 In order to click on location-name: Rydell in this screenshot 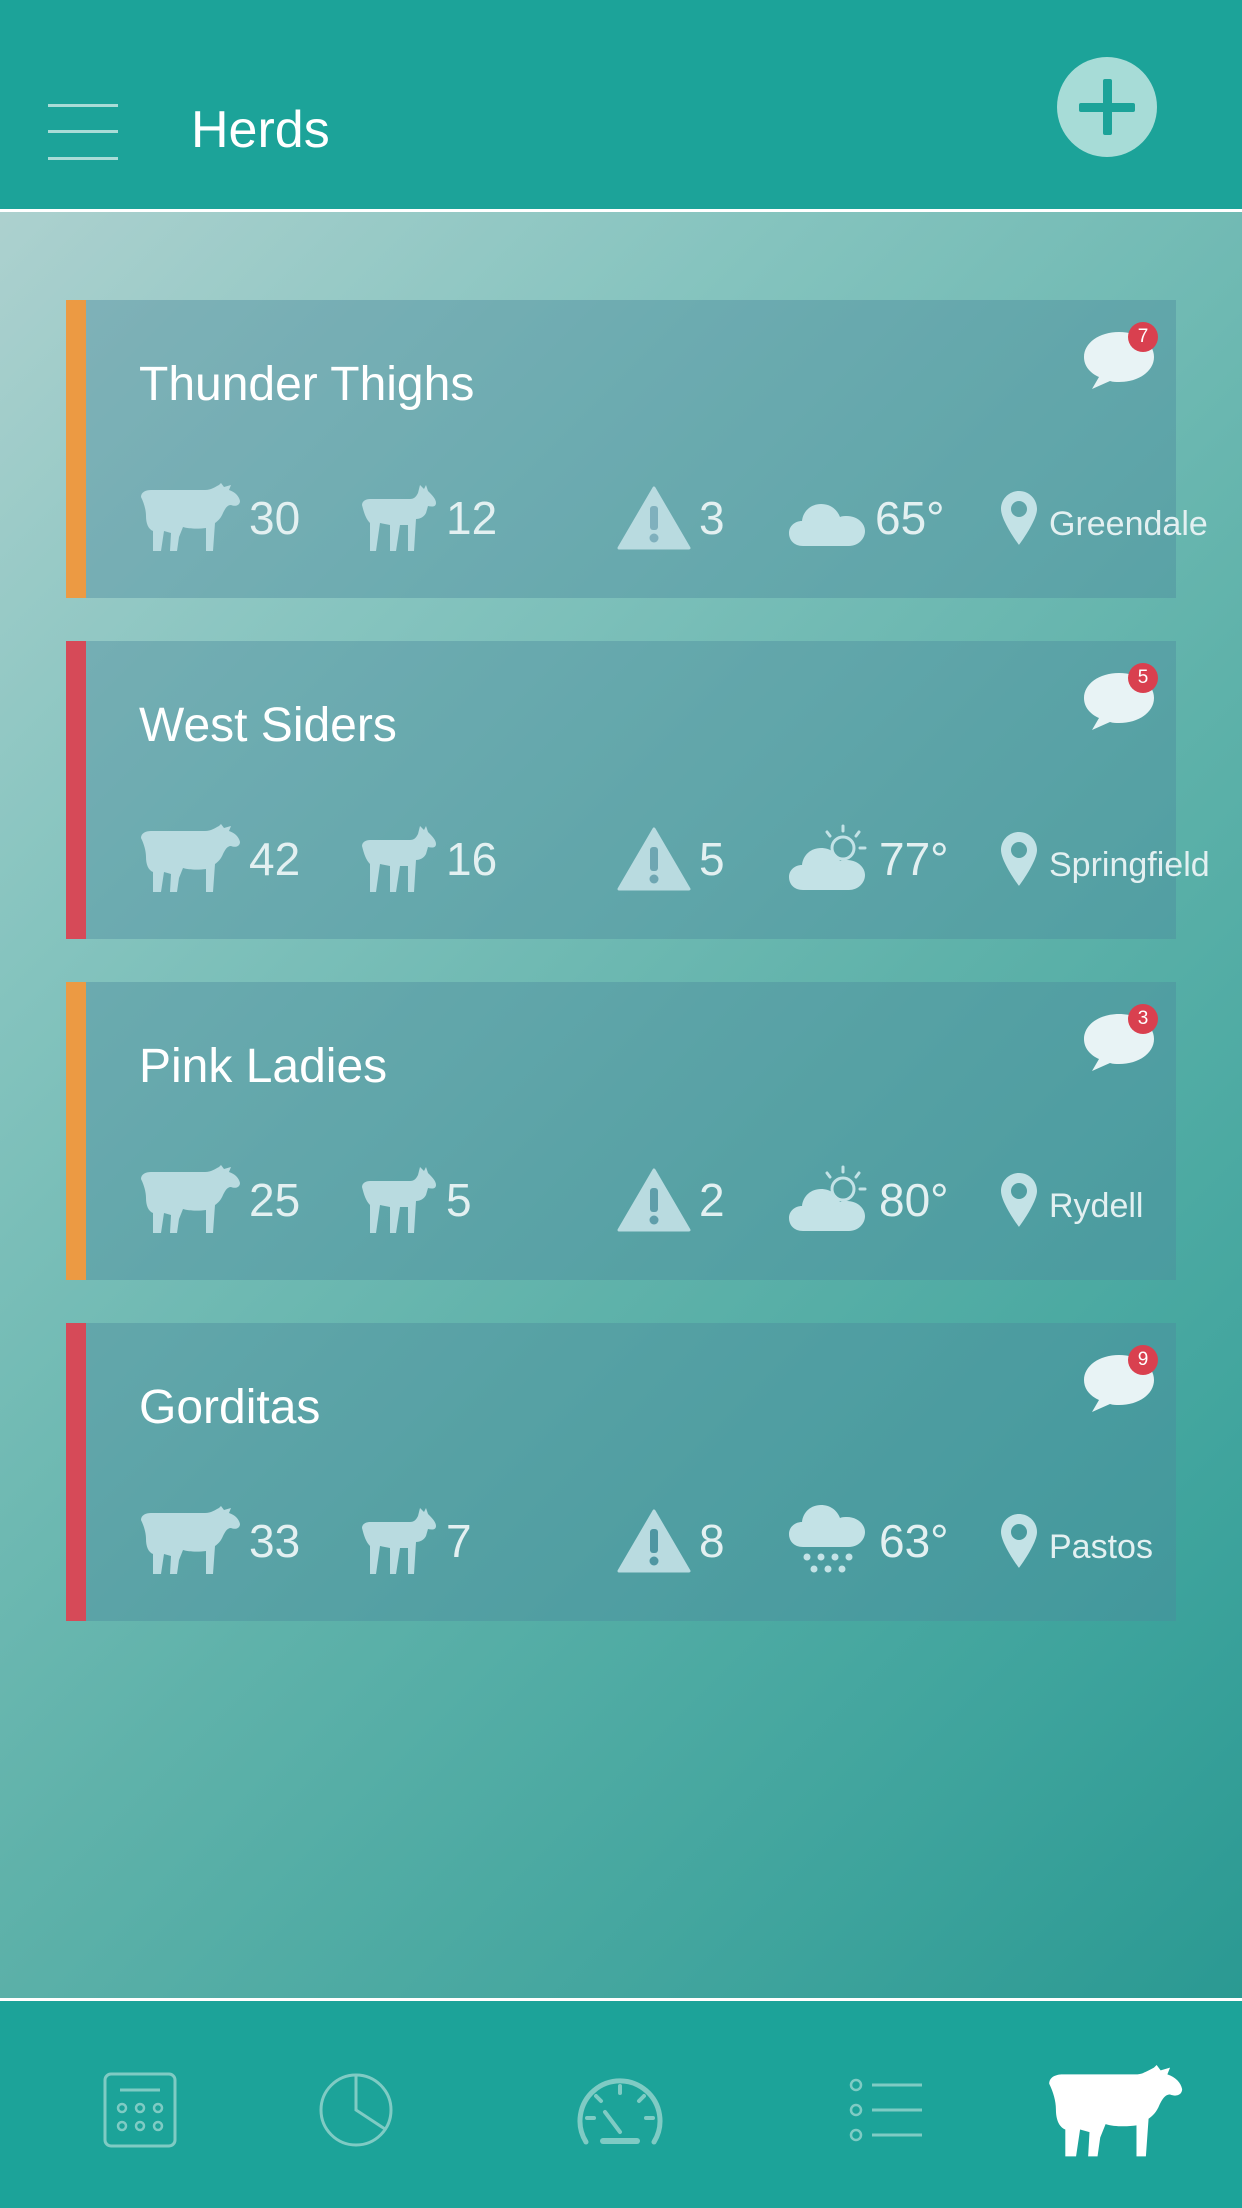, I will do `click(1096, 1205)`.